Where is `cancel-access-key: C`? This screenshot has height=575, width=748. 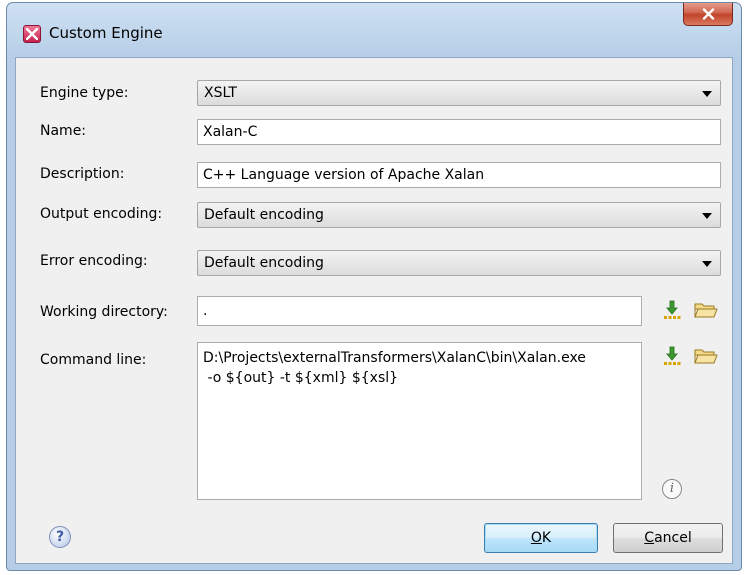 cancel-access-key: C is located at coordinates (649, 538).